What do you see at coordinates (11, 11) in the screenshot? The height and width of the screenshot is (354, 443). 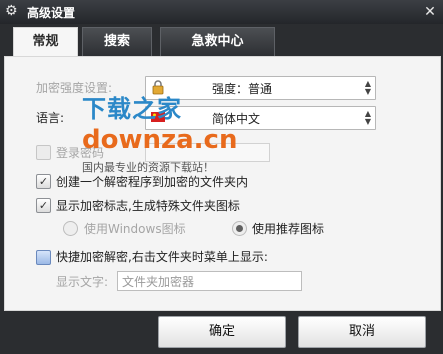 I see `gear-icon: ⚙` at bounding box center [11, 11].